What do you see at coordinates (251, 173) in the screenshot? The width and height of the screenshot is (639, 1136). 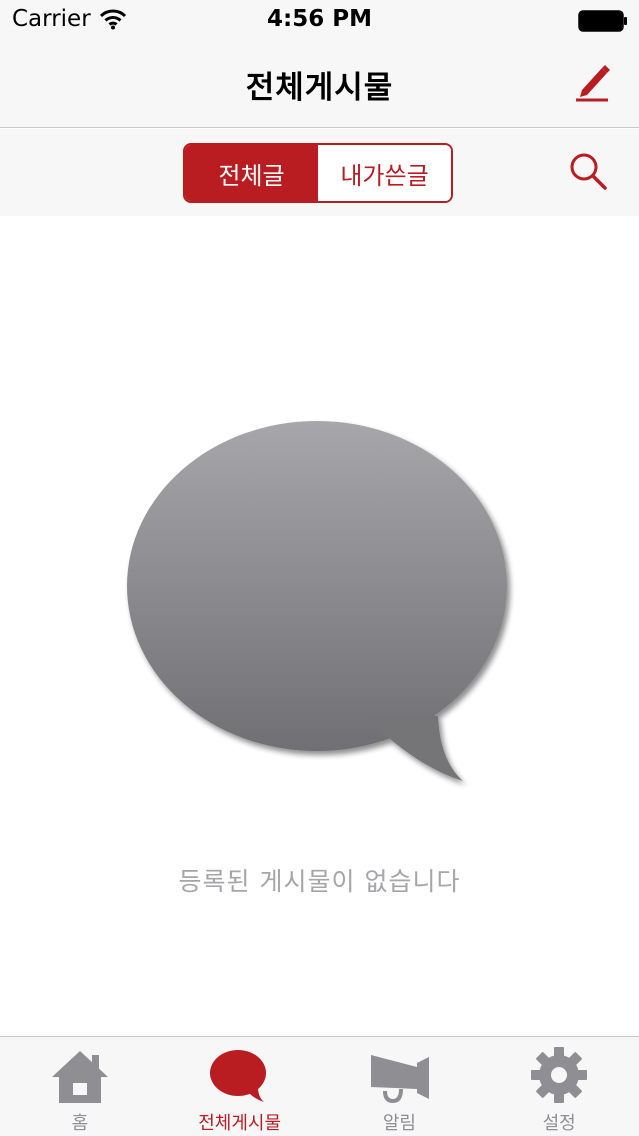 I see `segment-all-posts: 전체글` at bounding box center [251, 173].